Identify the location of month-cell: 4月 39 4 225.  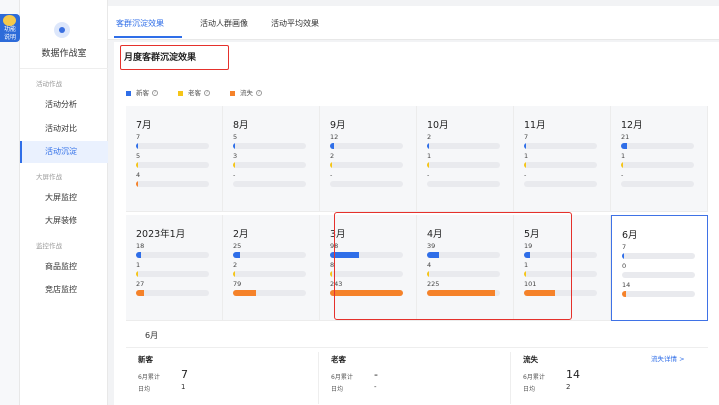
(465, 268).